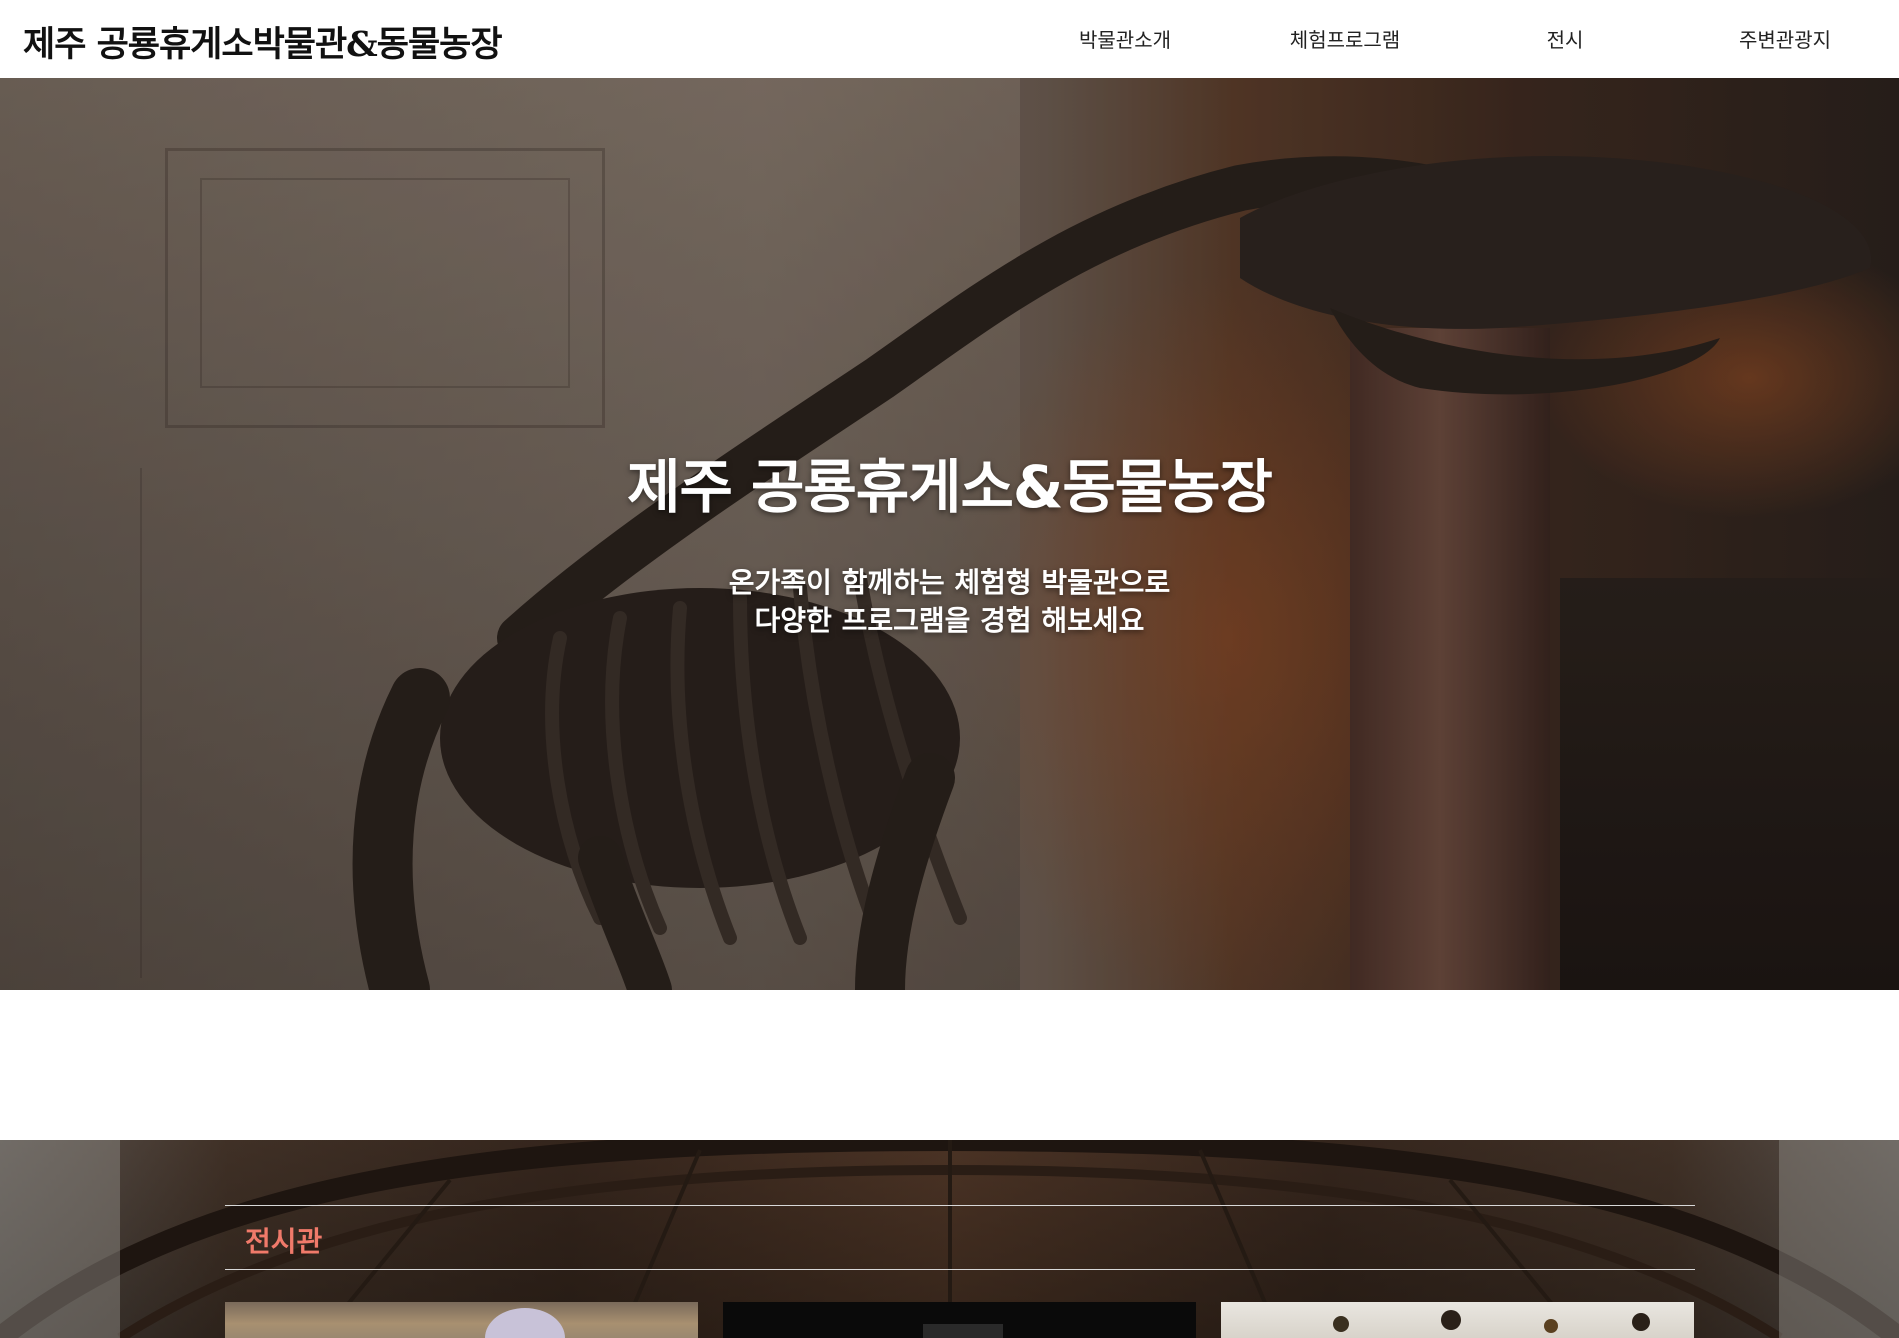 The image size is (1899, 1338). What do you see at coordinates (950, 487) in the screenshot?
I see `hero-title: 제주 공룡휴게소&동물농장` at bounding box center [950, 487].